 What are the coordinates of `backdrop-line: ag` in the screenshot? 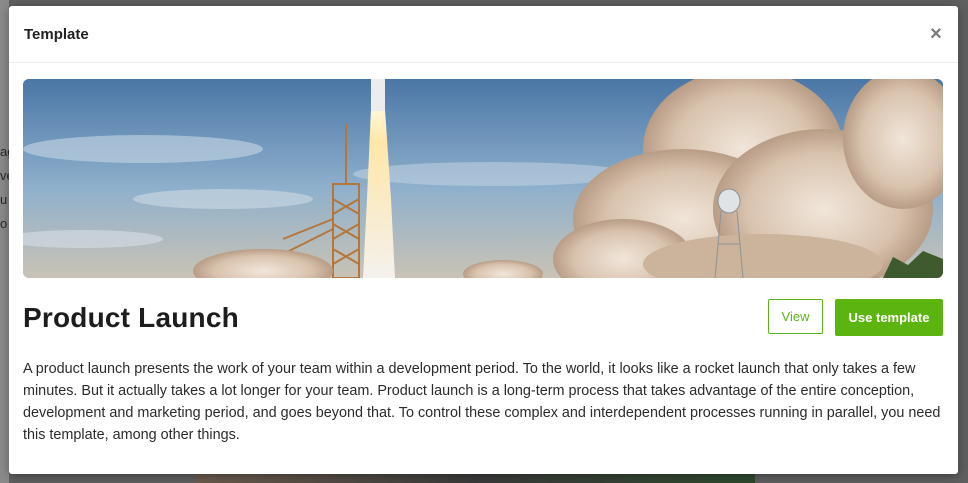 It's located at (4, 151).